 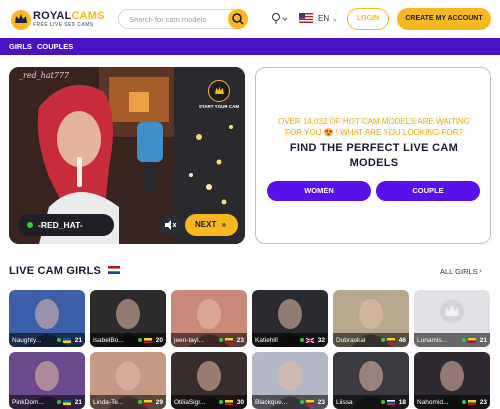 What do you see at coordinates (209, 318) in the screenshot?
I see `model-thumbnail: jeen-tayl... 23` at bounding box center [209, 318].